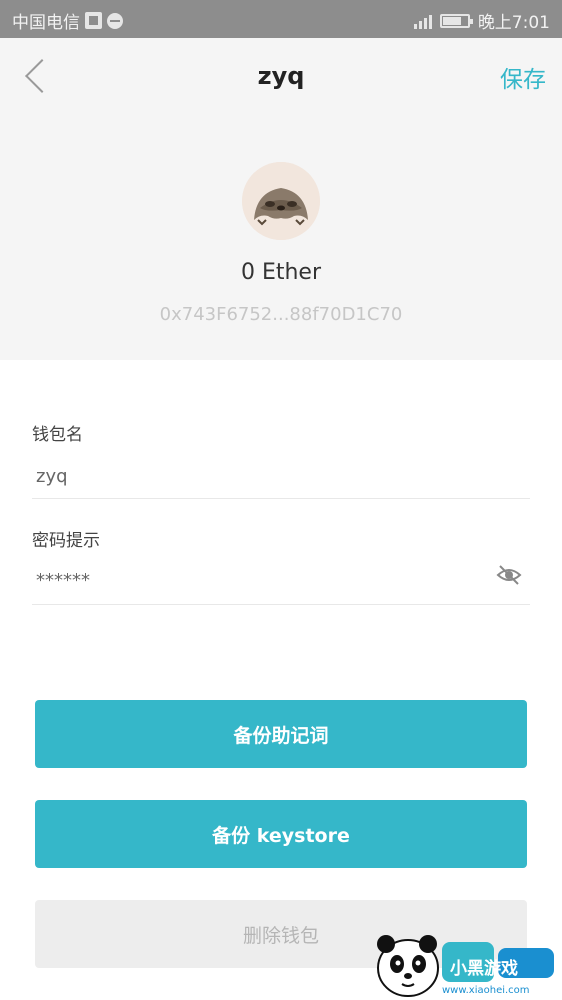 The height and width of the screenshot is (1000, 562). I want to click on status-right: 晚上7:01, so click(481, 20).